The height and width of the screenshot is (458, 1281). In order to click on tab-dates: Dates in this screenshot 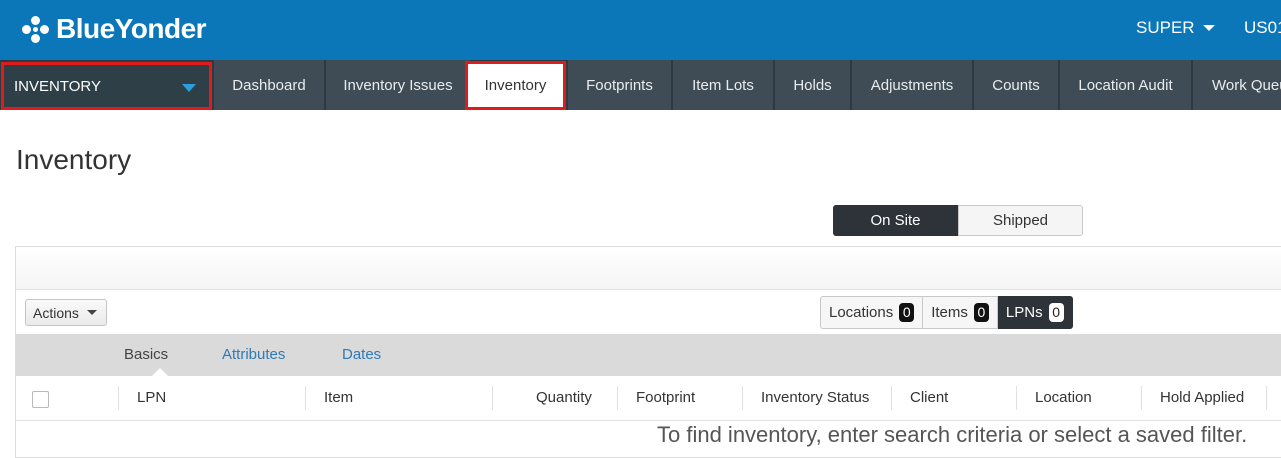, I will do `click(361, 354)`.